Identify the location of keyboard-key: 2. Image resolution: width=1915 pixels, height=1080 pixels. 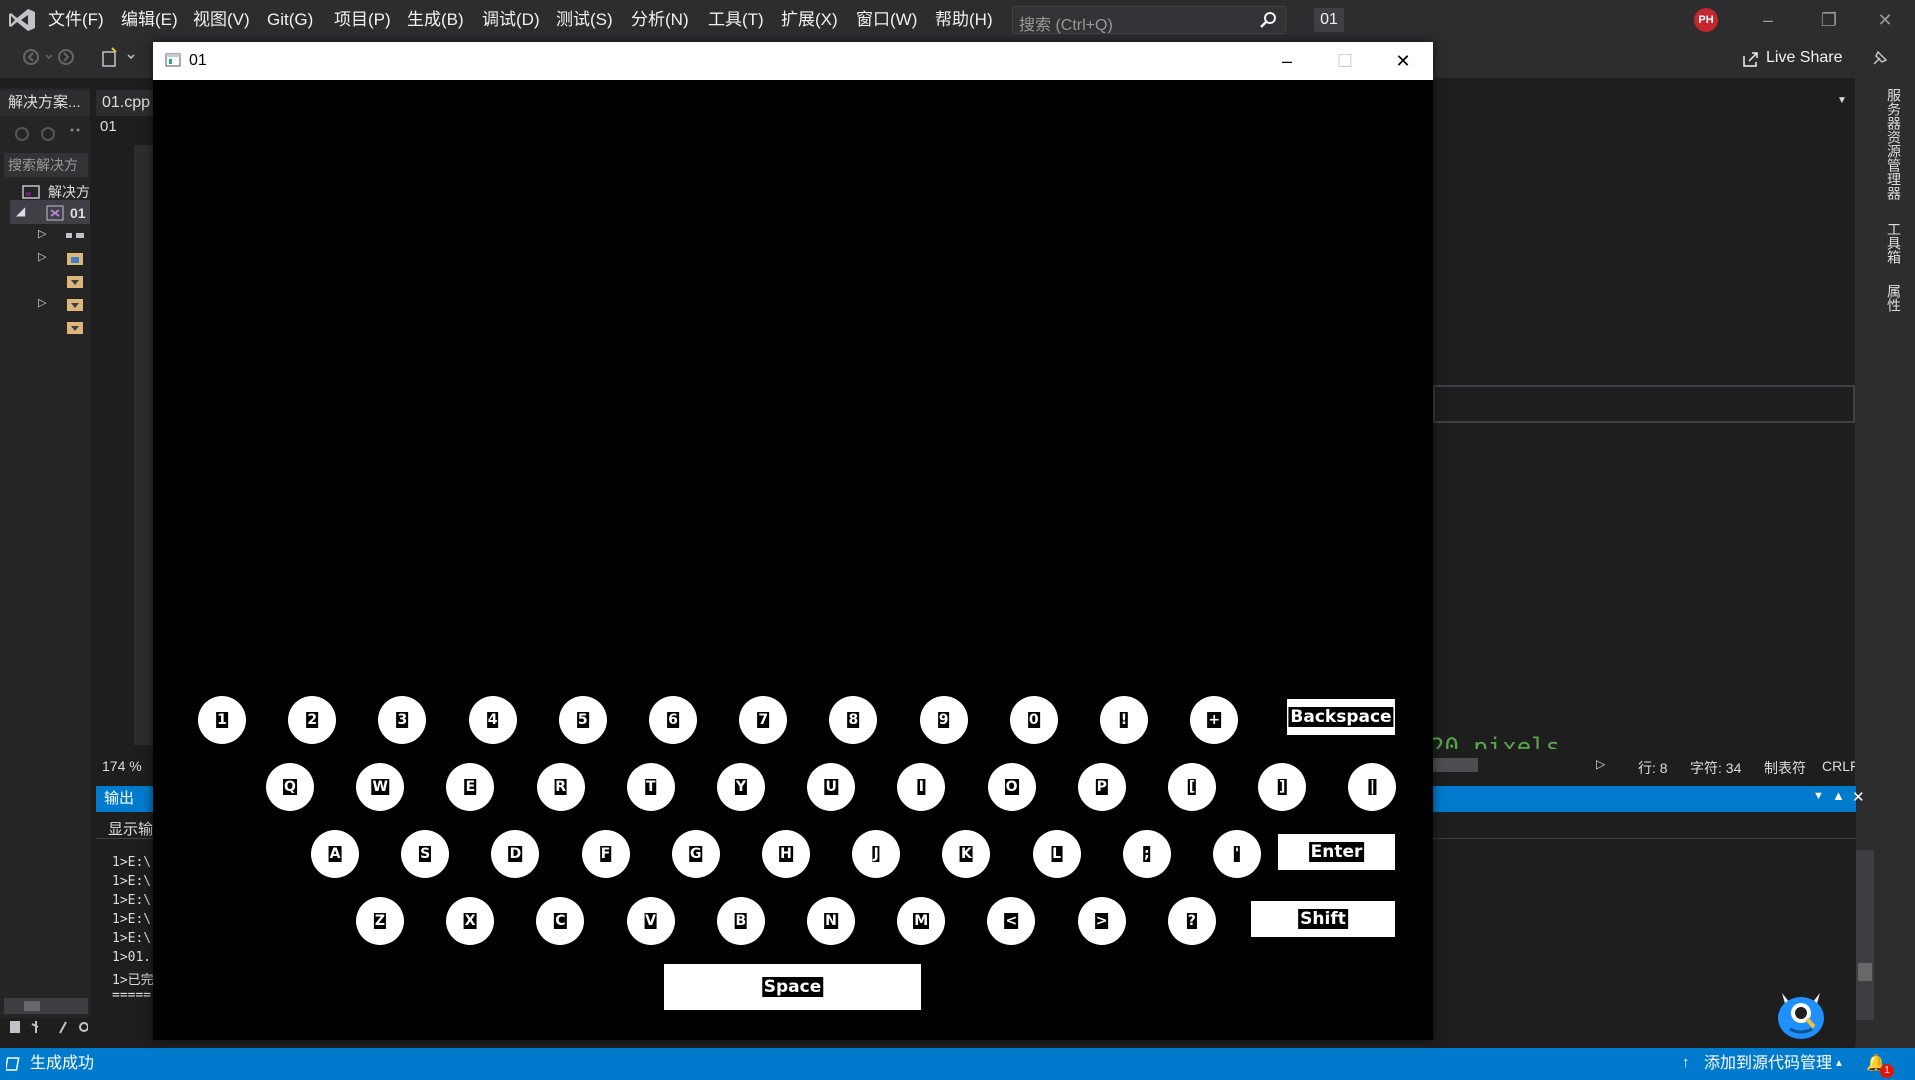
(312, 720).